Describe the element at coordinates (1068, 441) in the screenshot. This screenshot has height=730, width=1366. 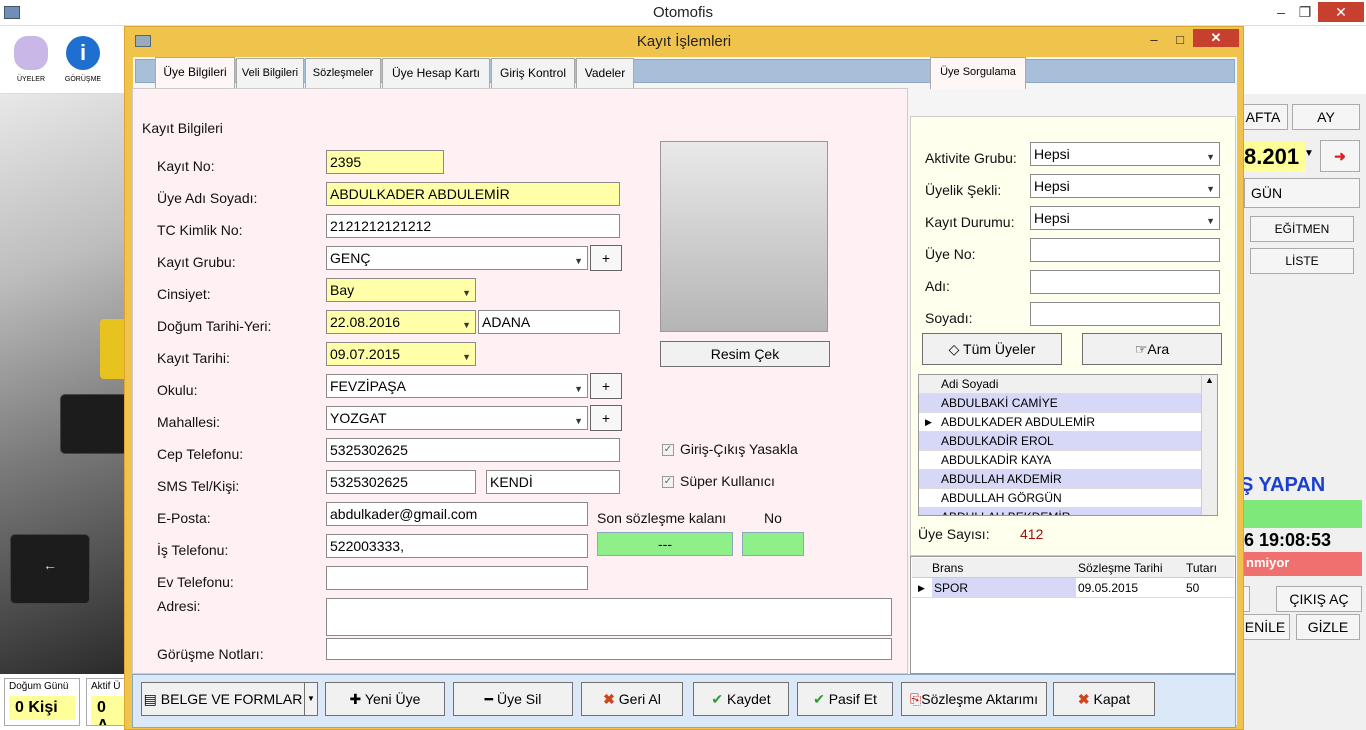
I see `list-item: ABDULKADİR EROL` at that location.